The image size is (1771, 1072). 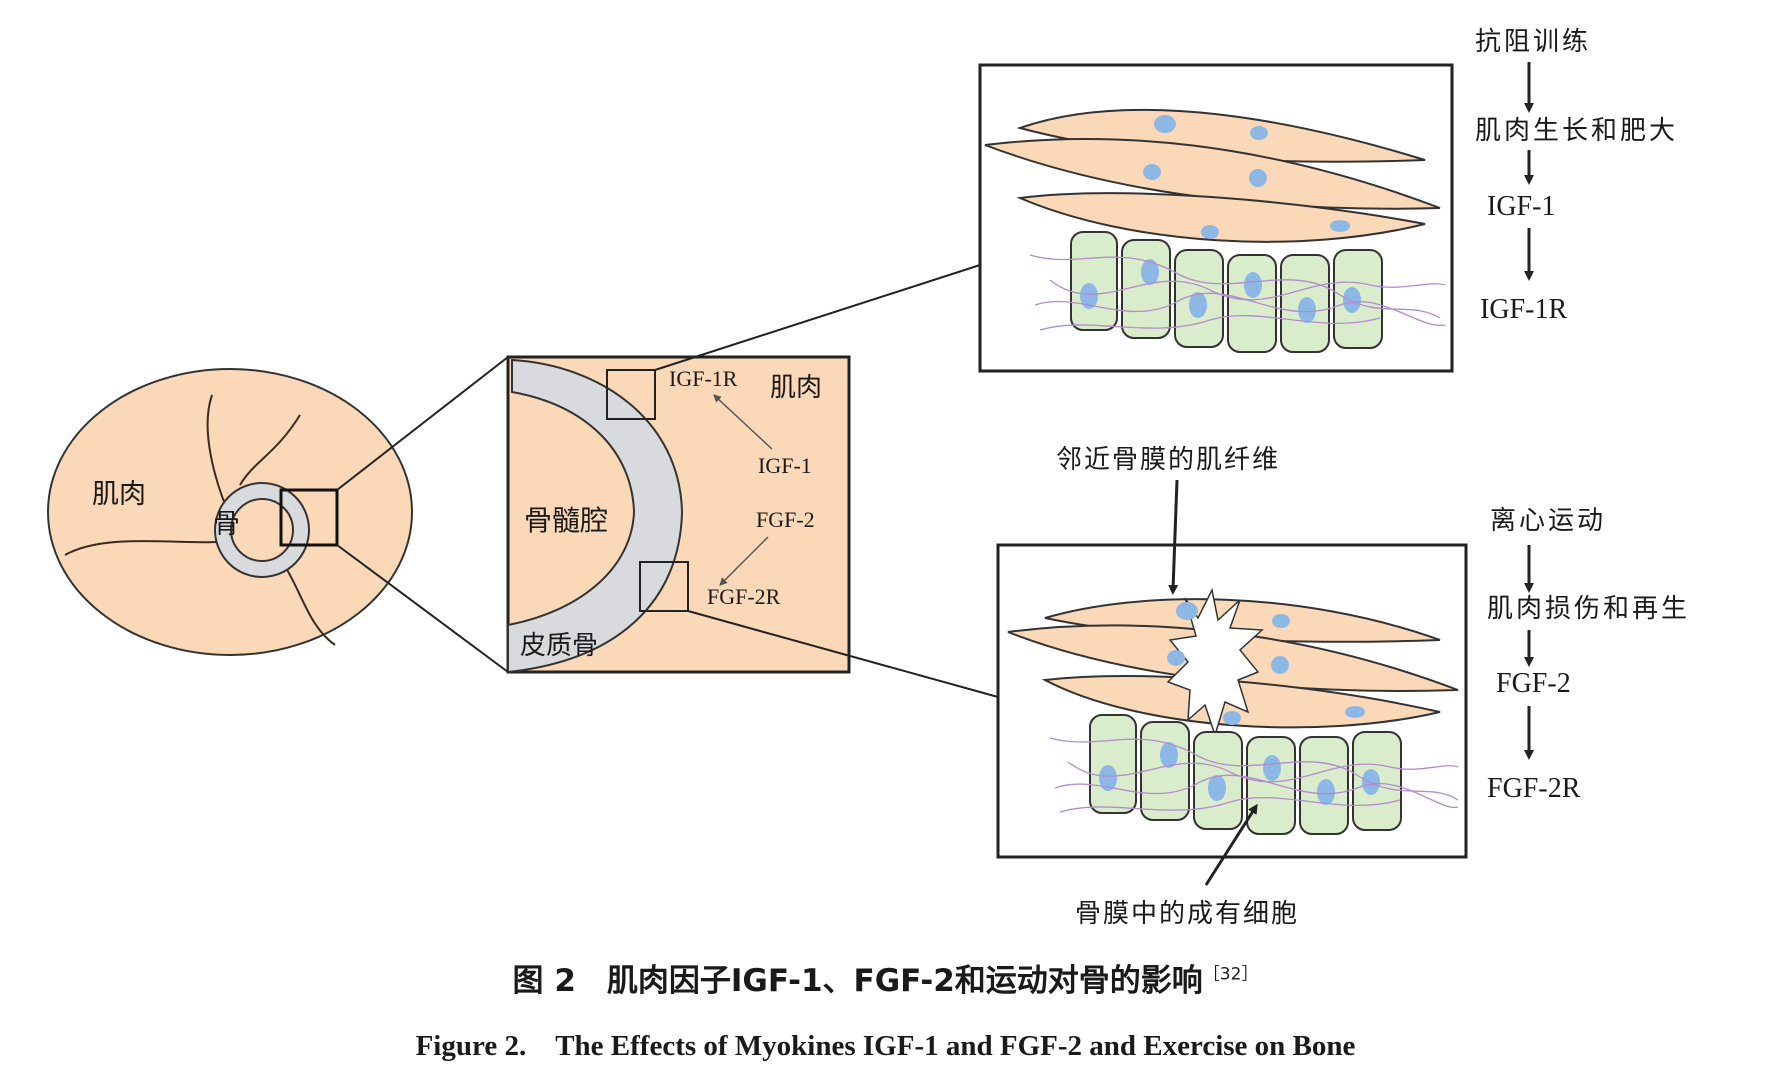 What do you see at coordinates (262, 530) in the screenshot?
I see `marrow-center` at bounding box center [262, 530].